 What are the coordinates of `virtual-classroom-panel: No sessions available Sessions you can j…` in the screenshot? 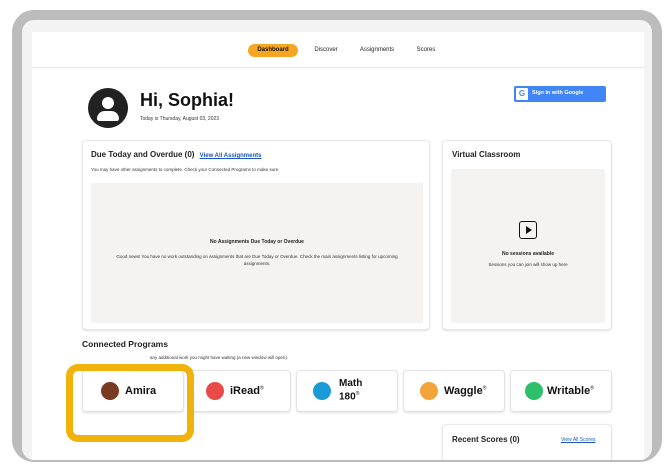 It's located at (528, 246).